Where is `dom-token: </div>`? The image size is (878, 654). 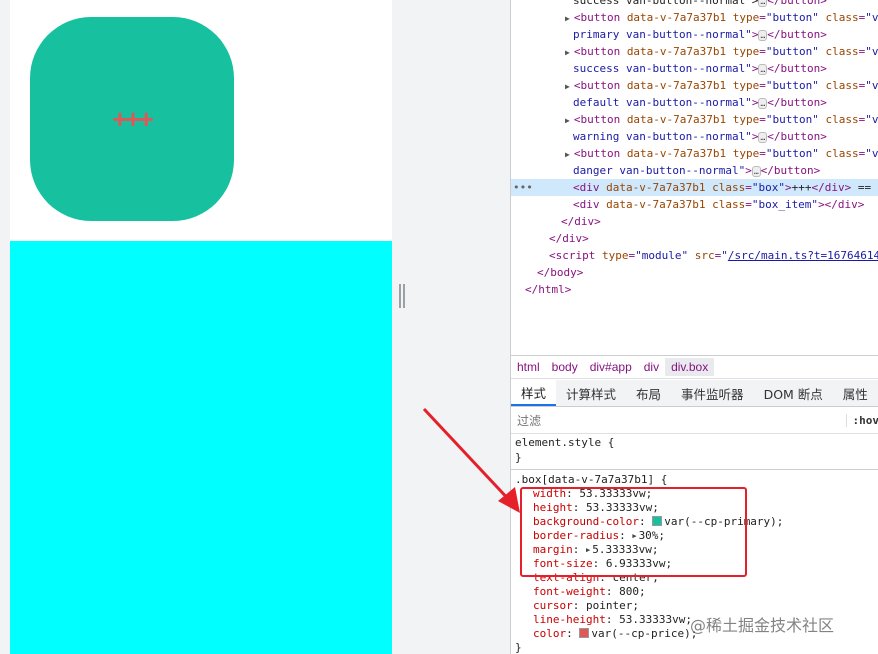 dom-token: </div> is located at coordinates (569, 238).